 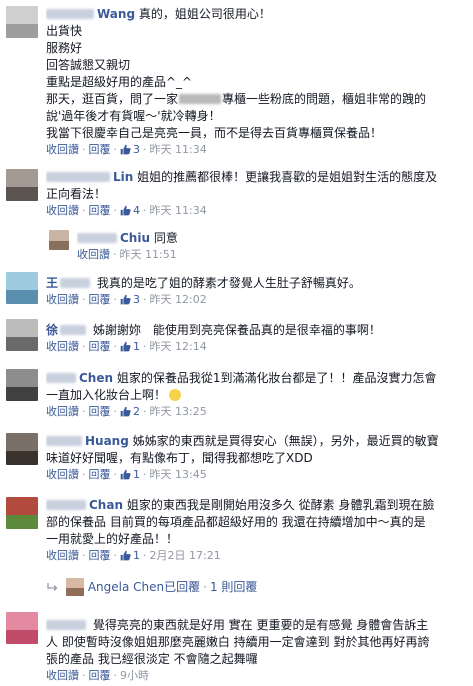 I want to click on comment-text: 專櫃一些粉底的問題，櫃姐非常的跩的, so click(x=324, y=99).